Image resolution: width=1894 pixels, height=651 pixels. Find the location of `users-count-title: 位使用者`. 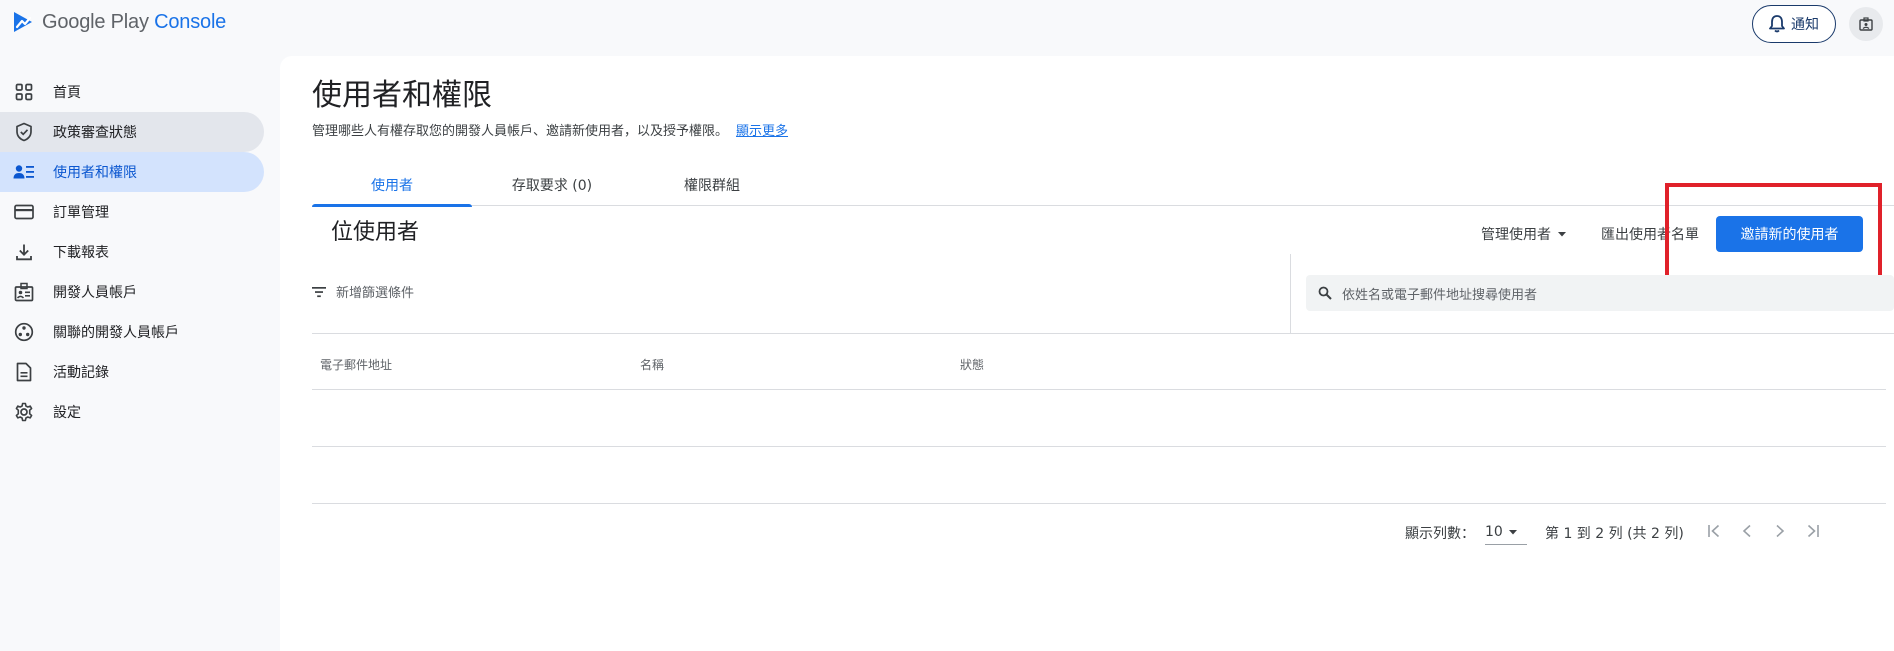

users-count-title: 位使用者 is located at coordinates (375, 232).